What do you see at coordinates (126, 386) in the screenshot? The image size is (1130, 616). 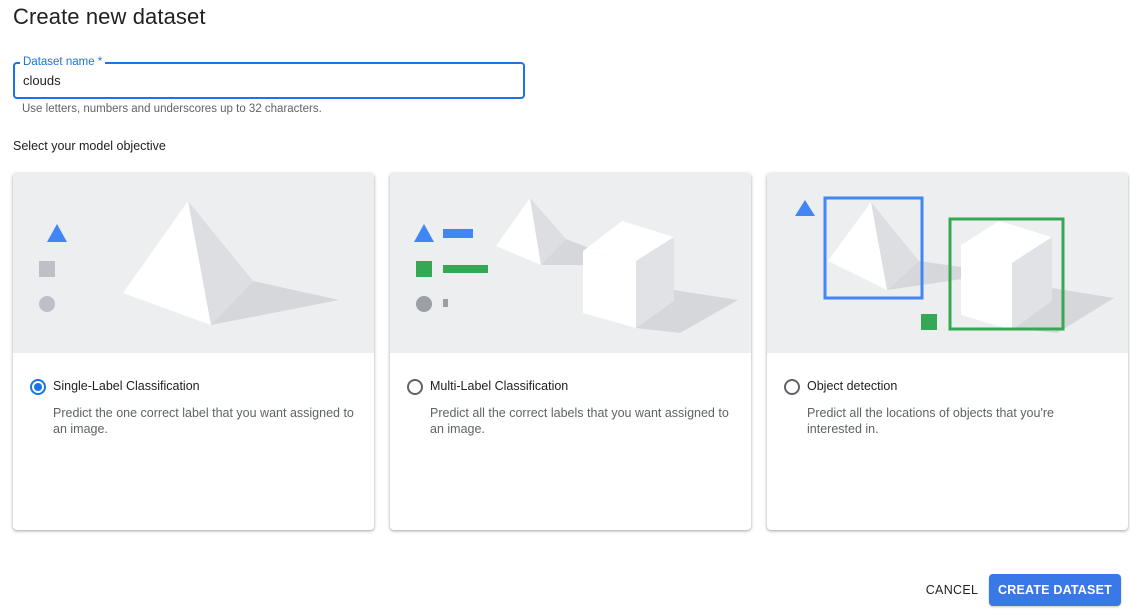 I see `single-label-title: Single-Label Classification` at bounding box center [126, 386].